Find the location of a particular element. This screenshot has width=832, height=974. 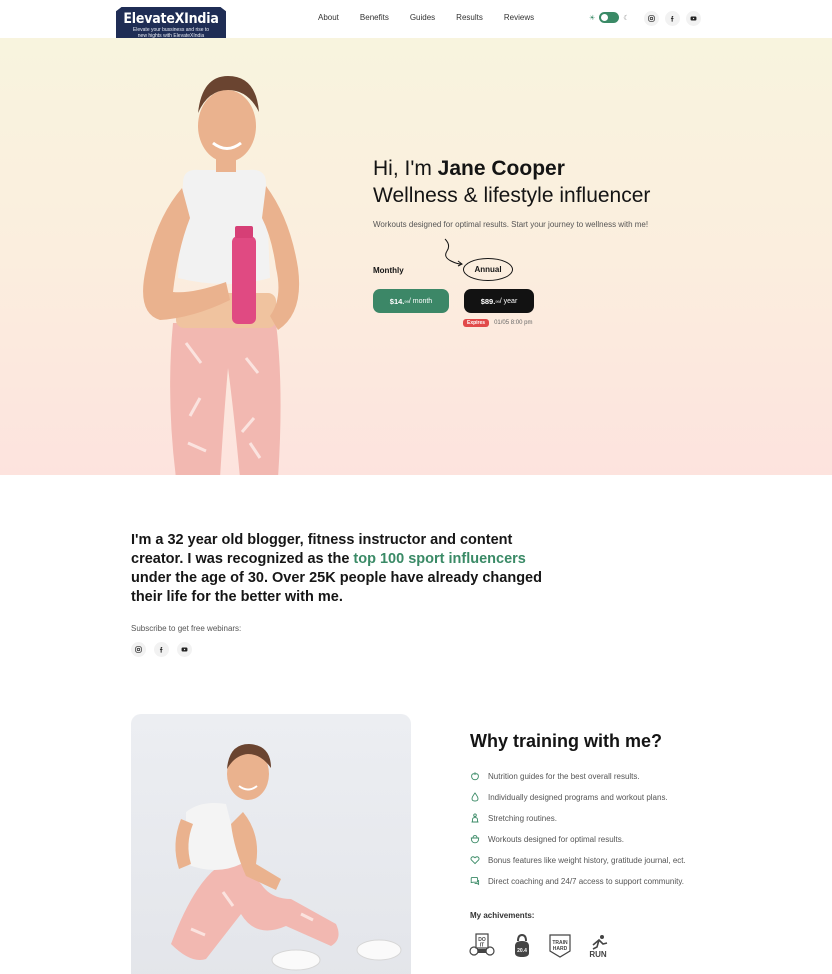

expires-badge: Expires is located at coordinates (476, 323).